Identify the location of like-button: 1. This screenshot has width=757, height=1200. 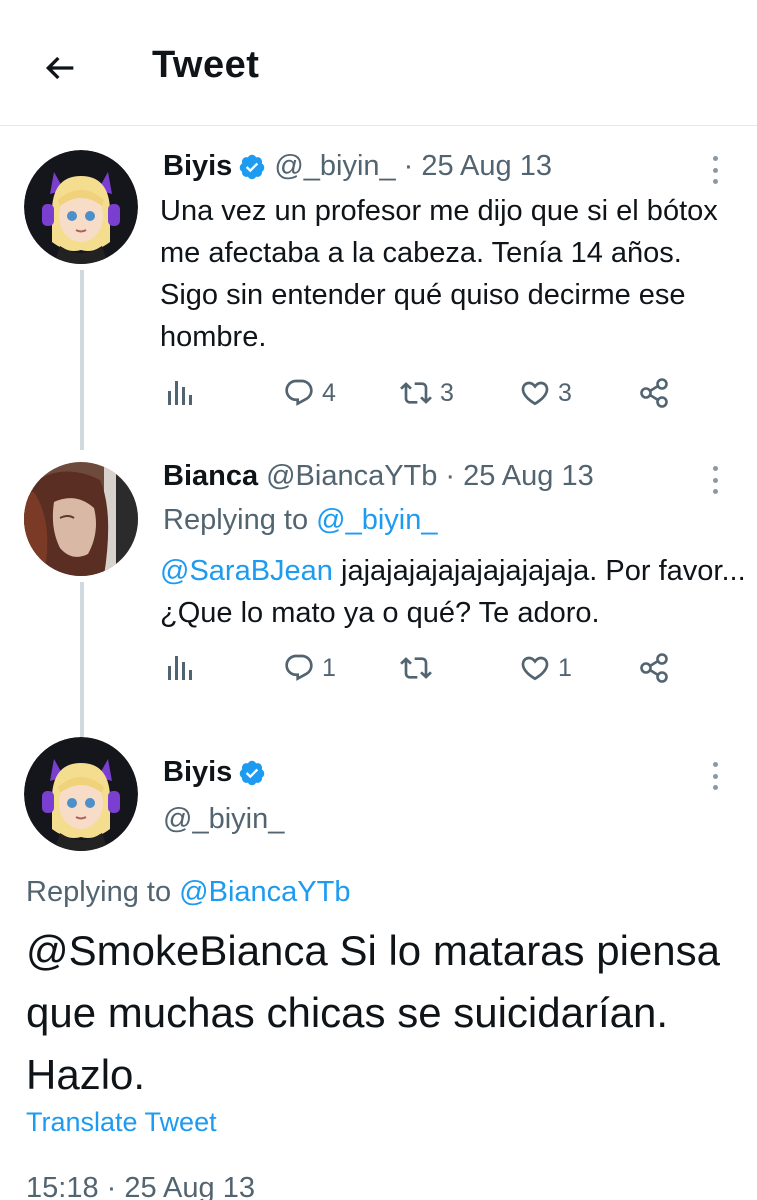
(545, 668).